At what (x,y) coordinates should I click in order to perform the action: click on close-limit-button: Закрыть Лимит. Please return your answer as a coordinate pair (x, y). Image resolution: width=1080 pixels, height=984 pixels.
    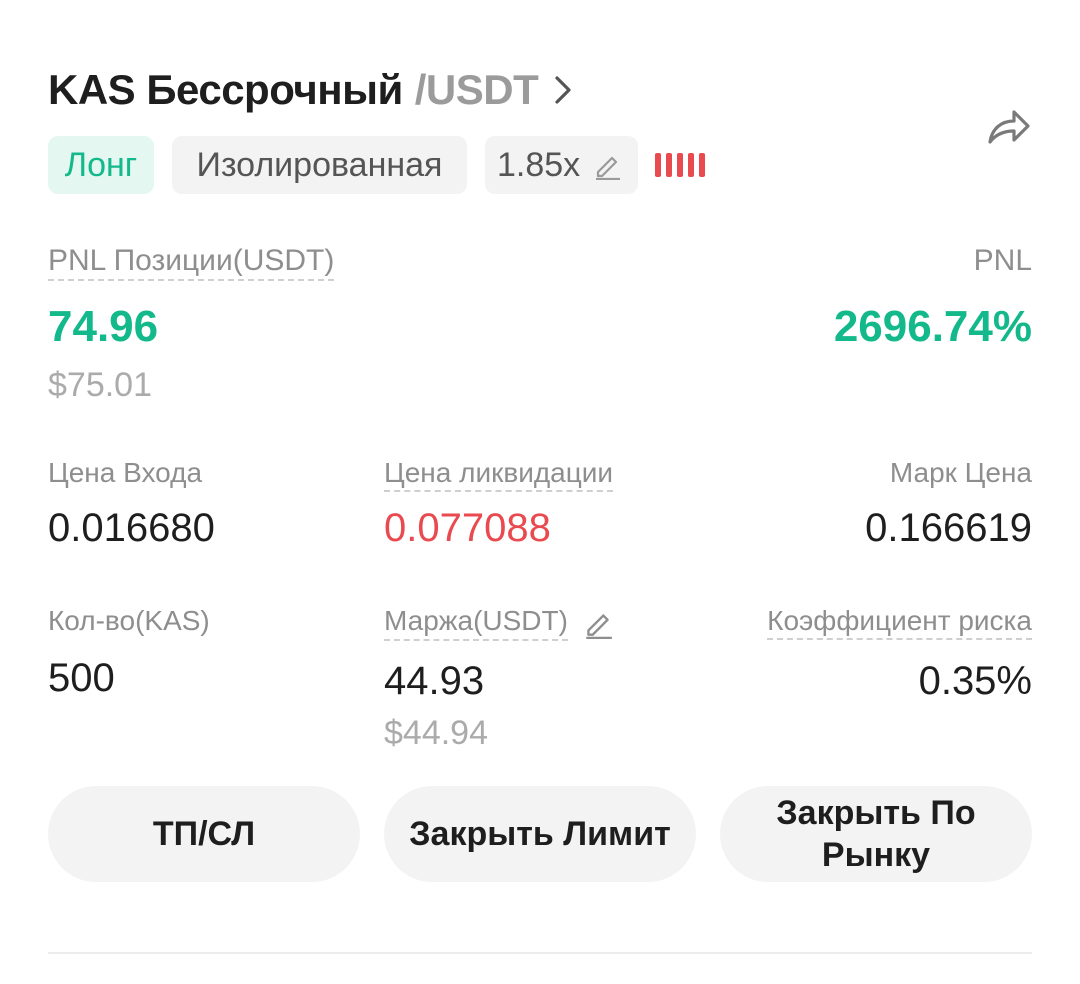
    Looking at the image, I should click on (540, 834).